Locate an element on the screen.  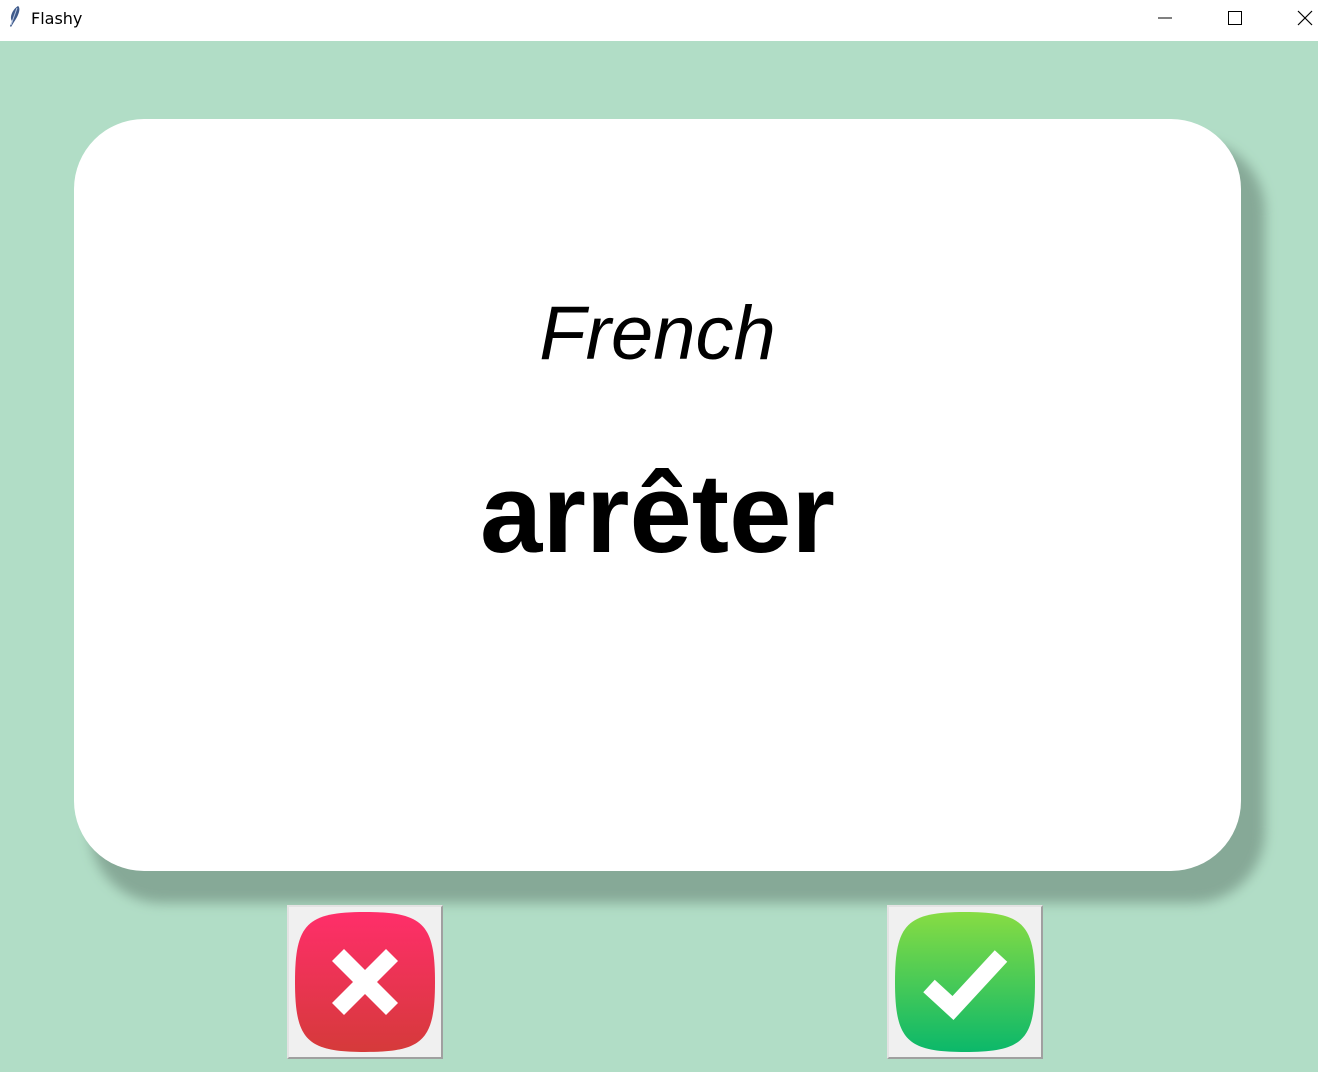
wrong-button is located at coordinates (365, 982).